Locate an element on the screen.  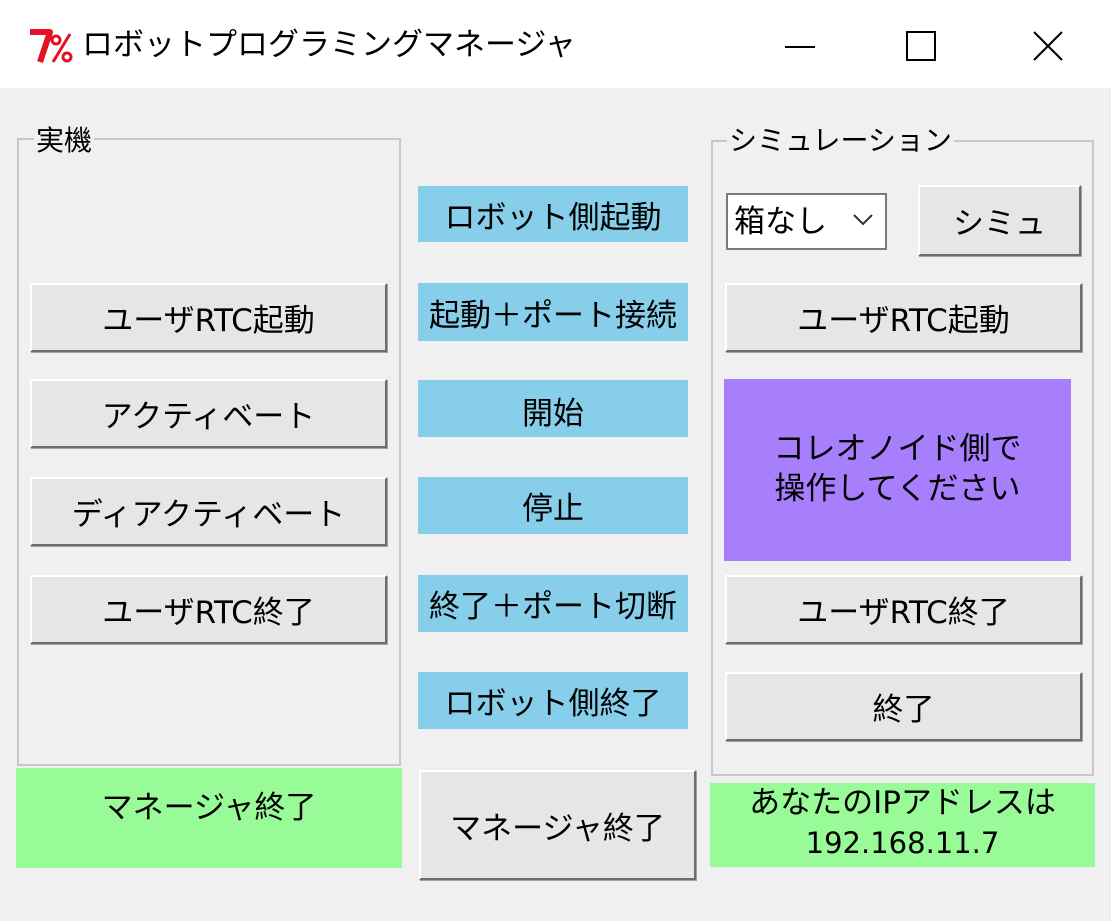
ip-address-value: 192.168.11.7 is located at coordinates (902, 843).